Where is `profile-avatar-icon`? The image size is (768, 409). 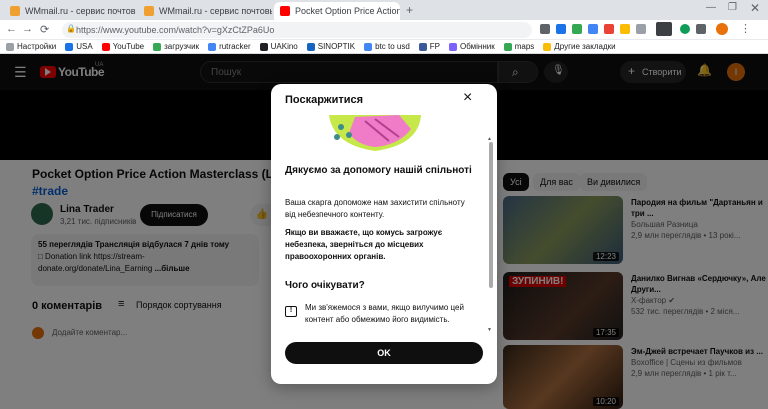
profile-avatar-icon is located at coordinates (722, 29).